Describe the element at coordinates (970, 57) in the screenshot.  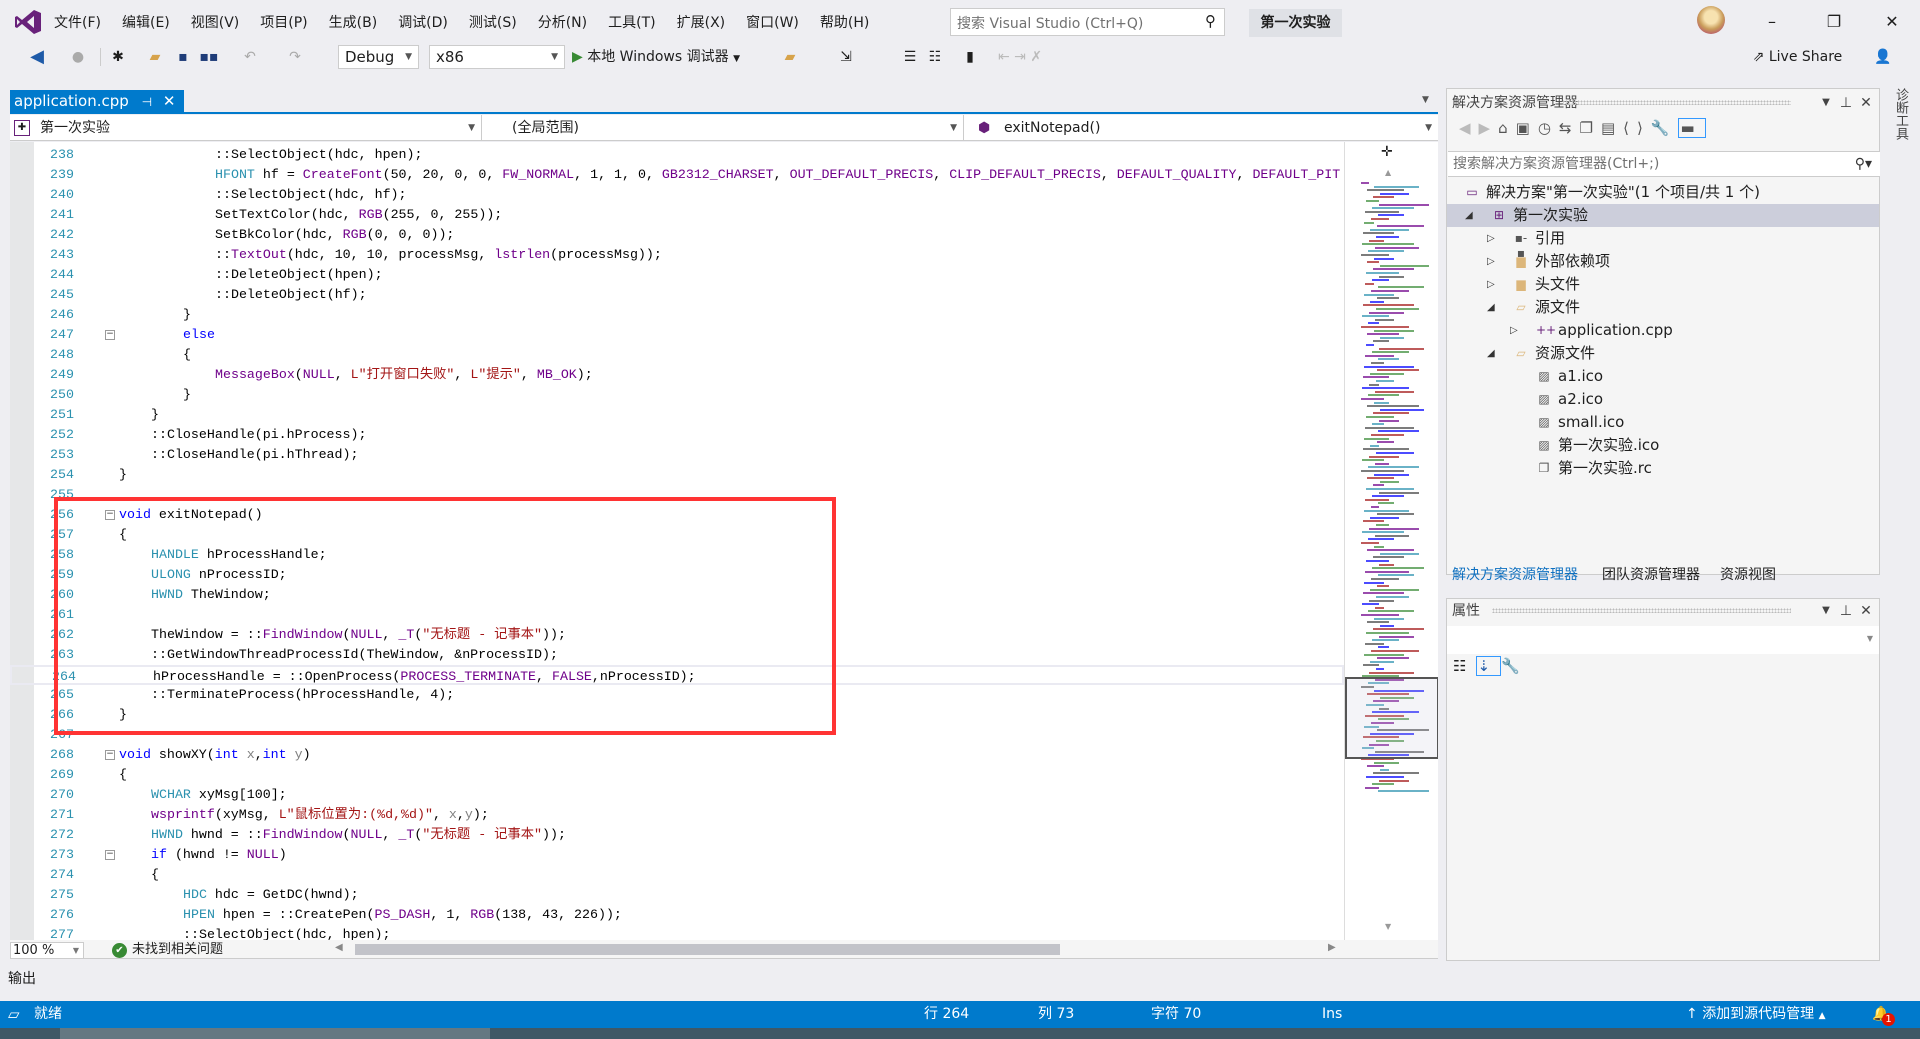
I see `bookmark-icon: ▮` at that location.